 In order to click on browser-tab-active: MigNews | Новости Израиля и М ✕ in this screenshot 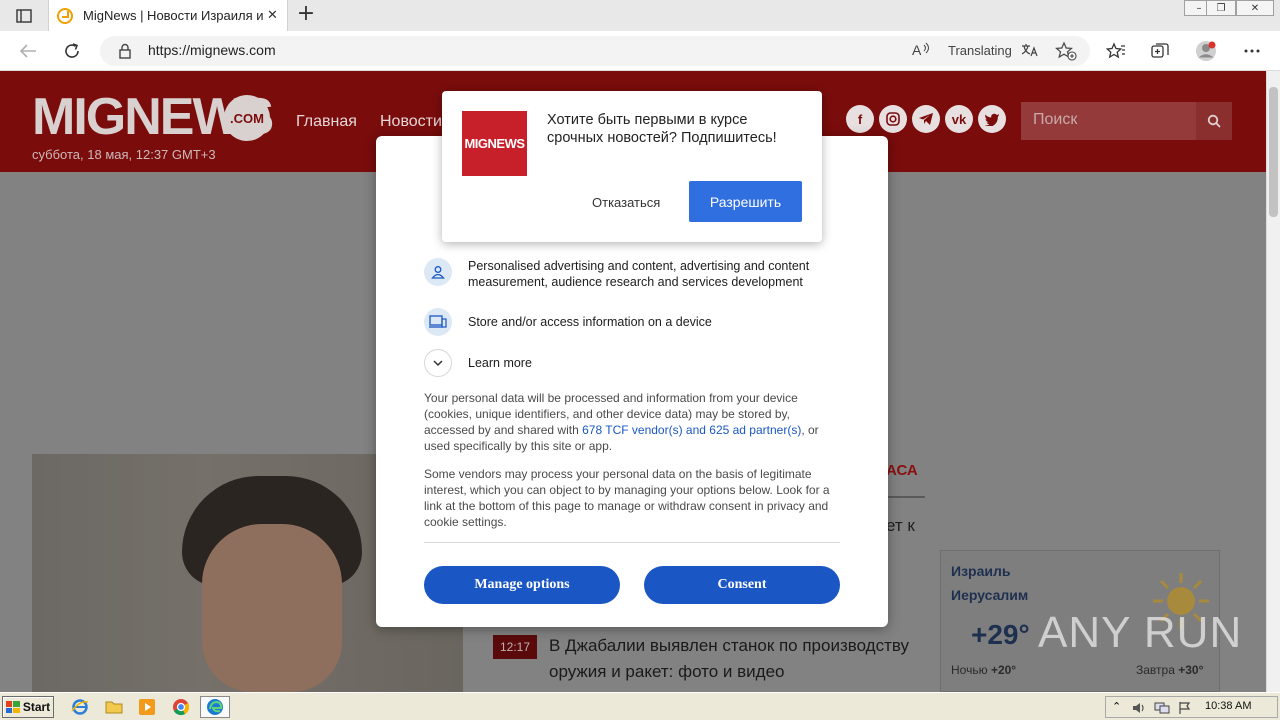, I will do `click(168, 15)`.